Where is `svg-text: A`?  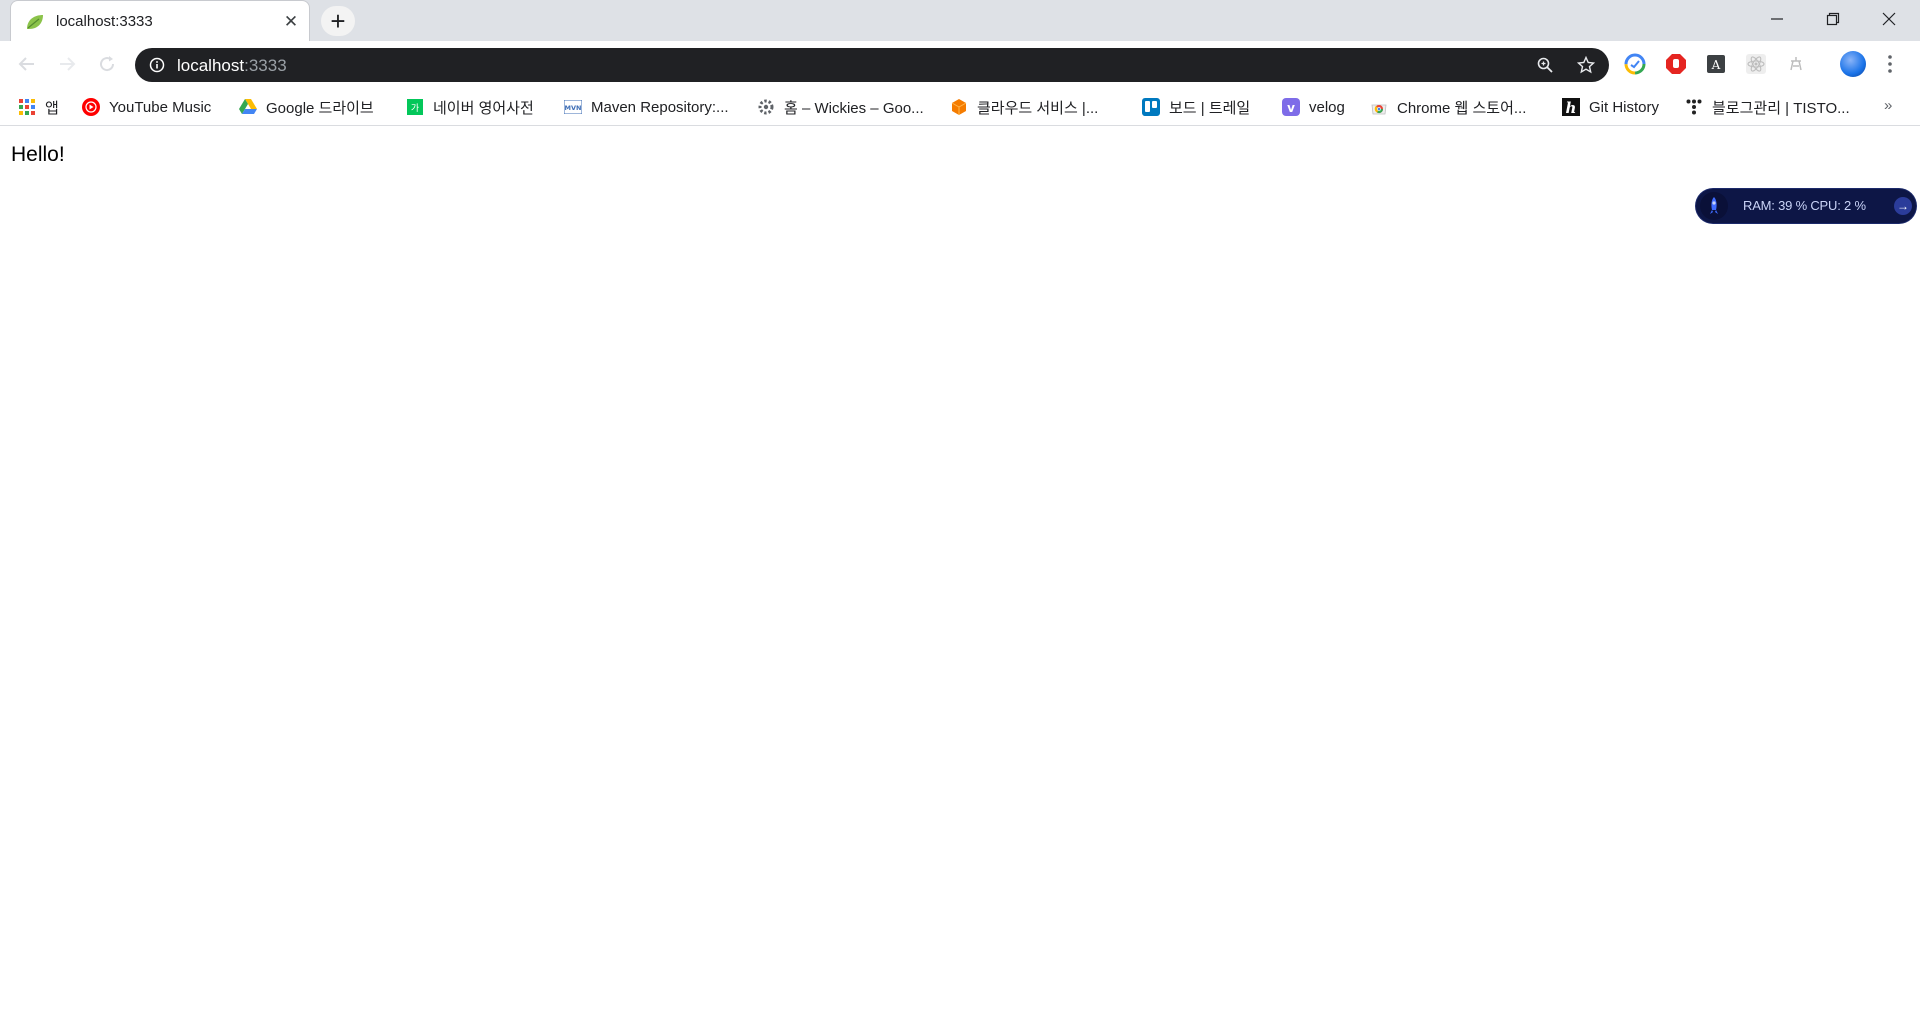
svg-text: A is located at coordinates (1716, 65).